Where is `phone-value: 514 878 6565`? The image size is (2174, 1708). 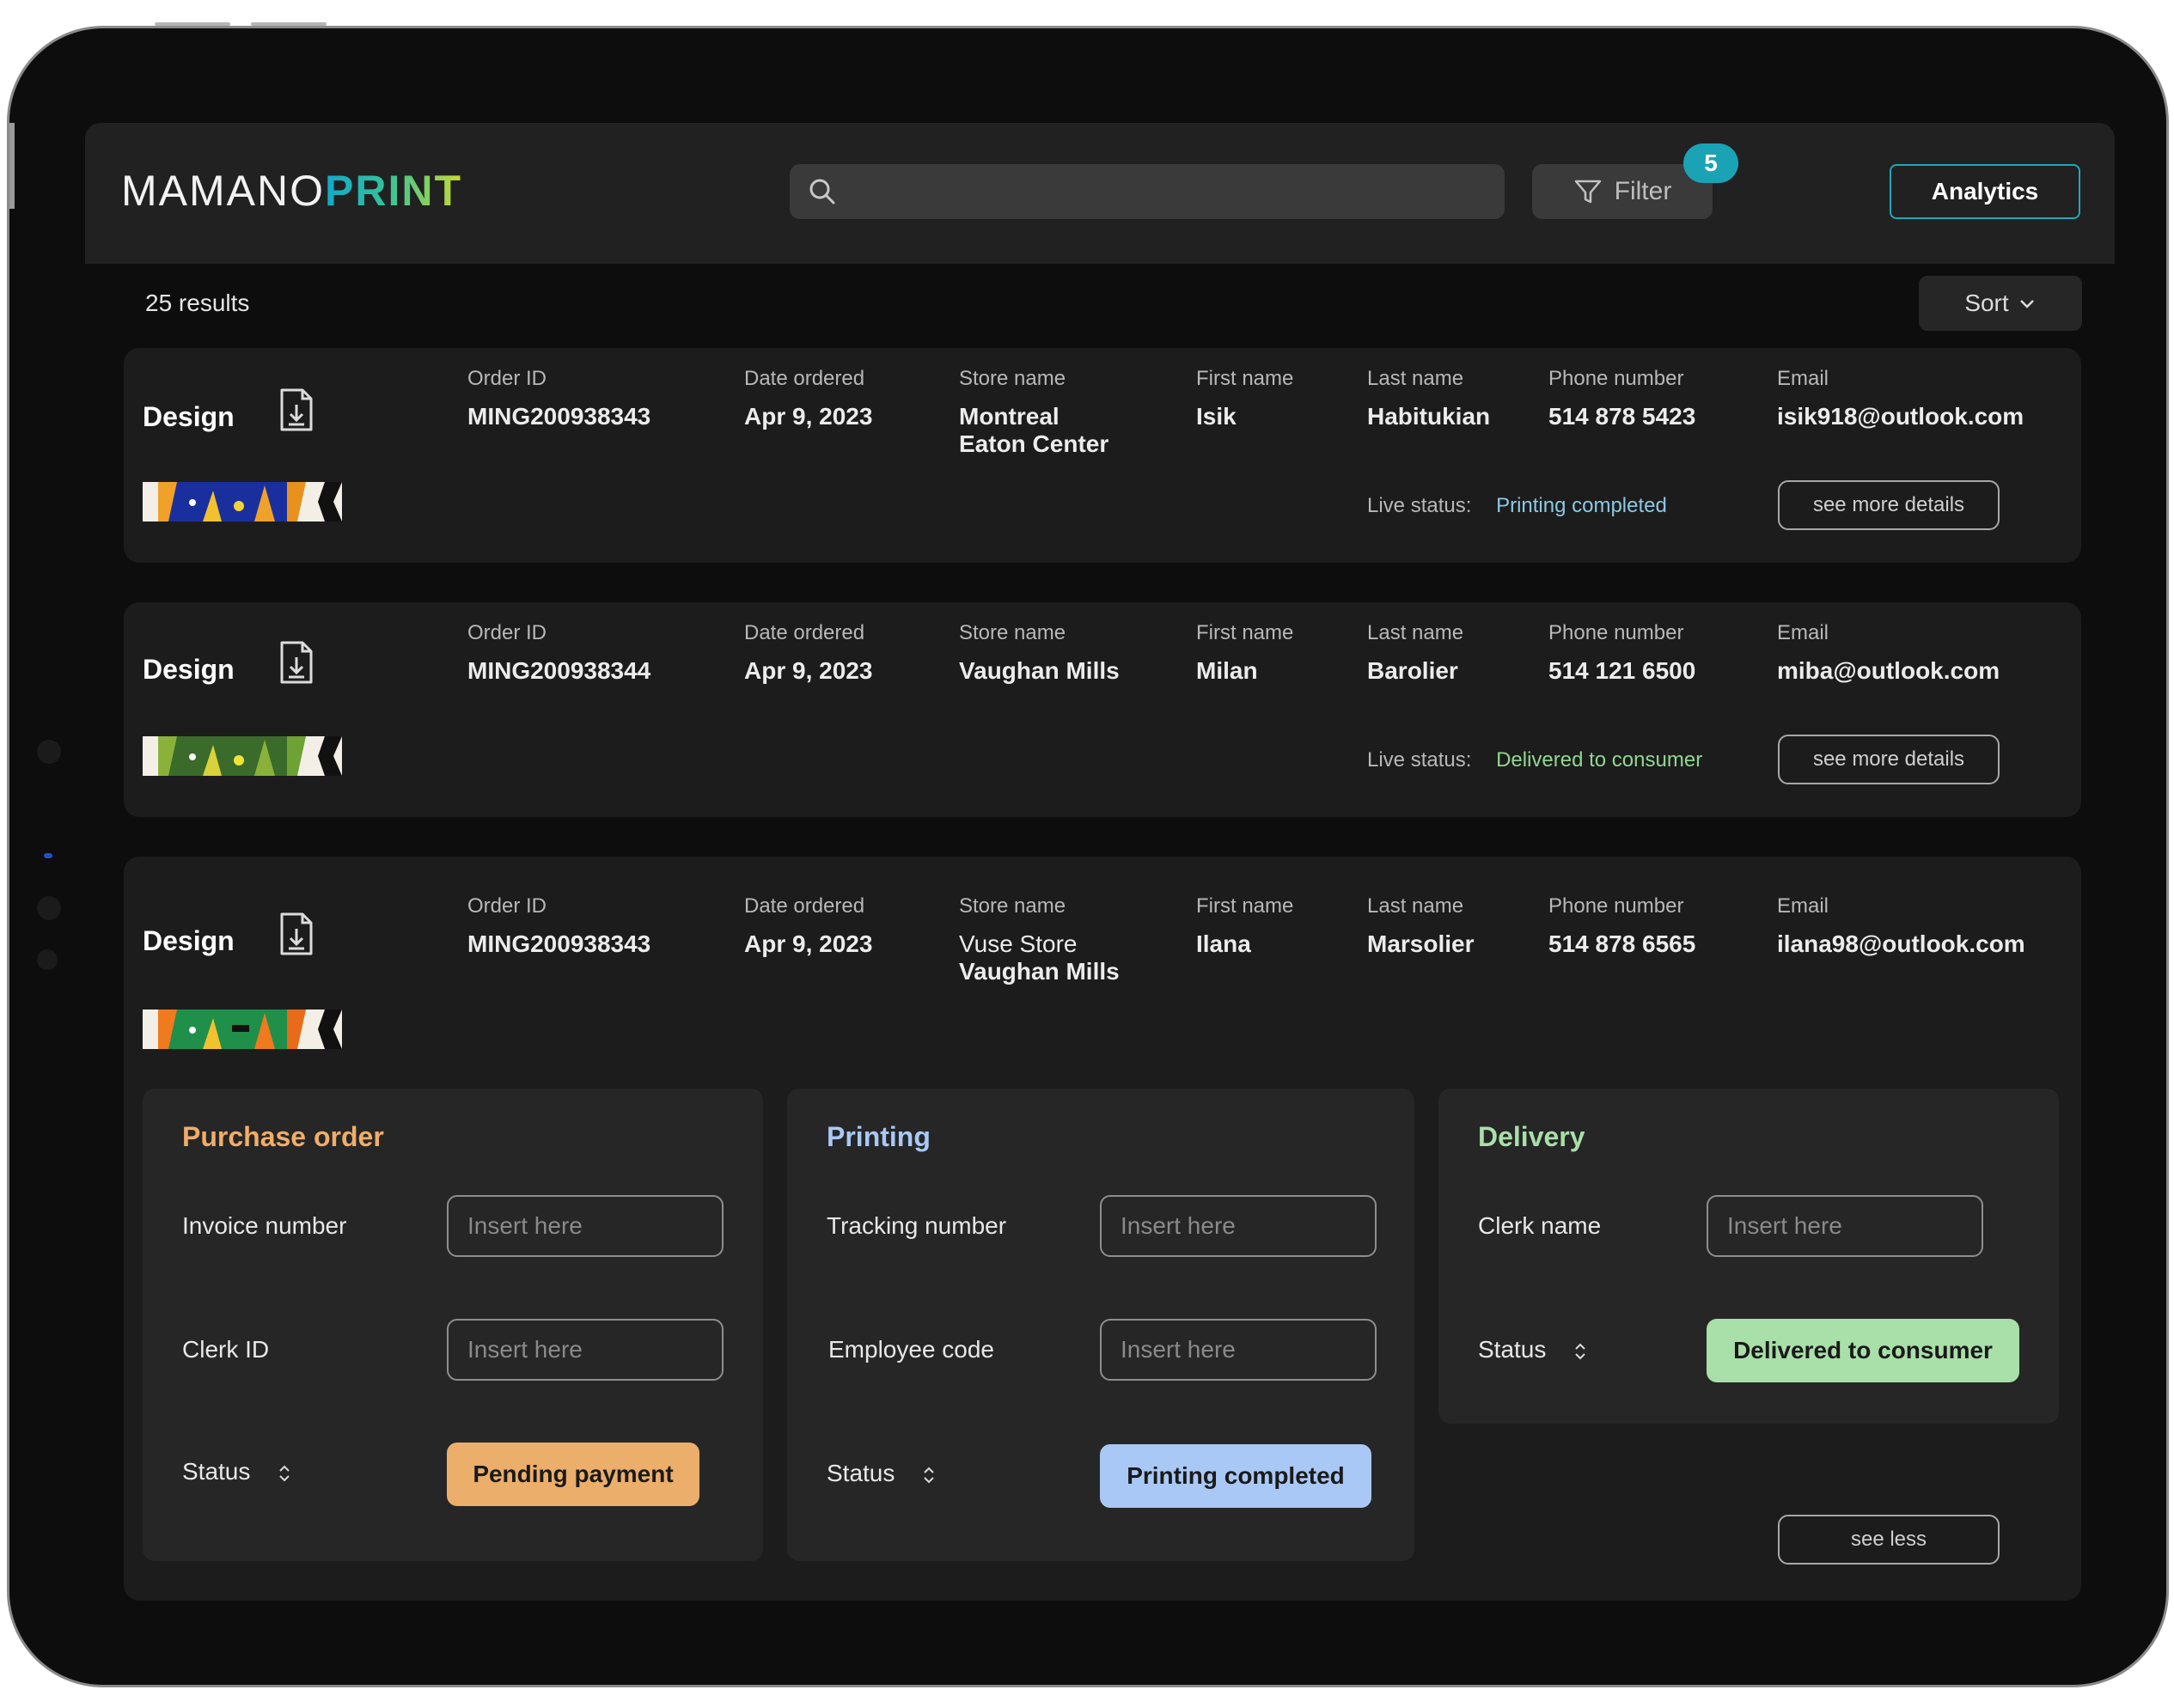
phone-value: 514 878 6565 is located at coordinates (1622, 943).